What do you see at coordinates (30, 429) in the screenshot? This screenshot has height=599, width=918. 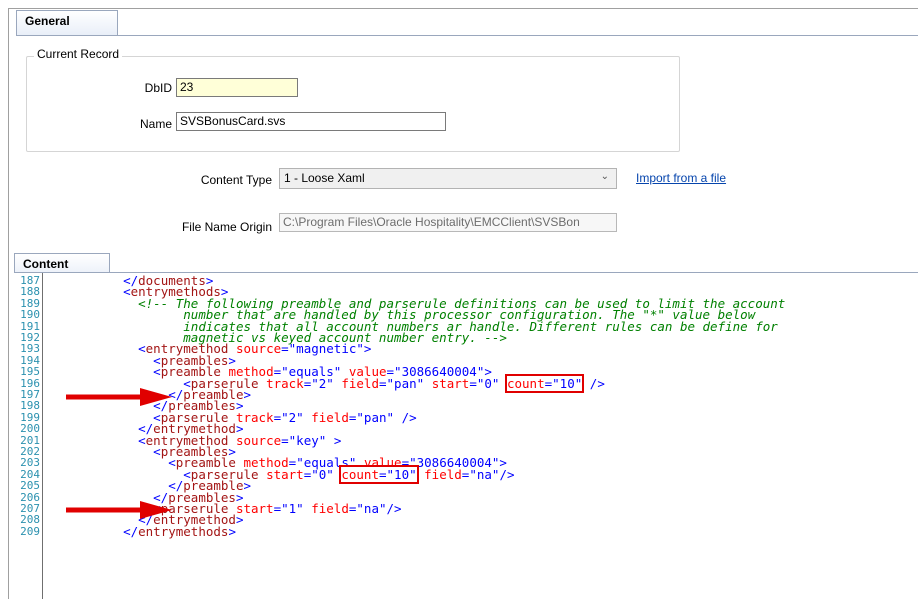 I see `line-number: 200` at bounding box center [30, 429].